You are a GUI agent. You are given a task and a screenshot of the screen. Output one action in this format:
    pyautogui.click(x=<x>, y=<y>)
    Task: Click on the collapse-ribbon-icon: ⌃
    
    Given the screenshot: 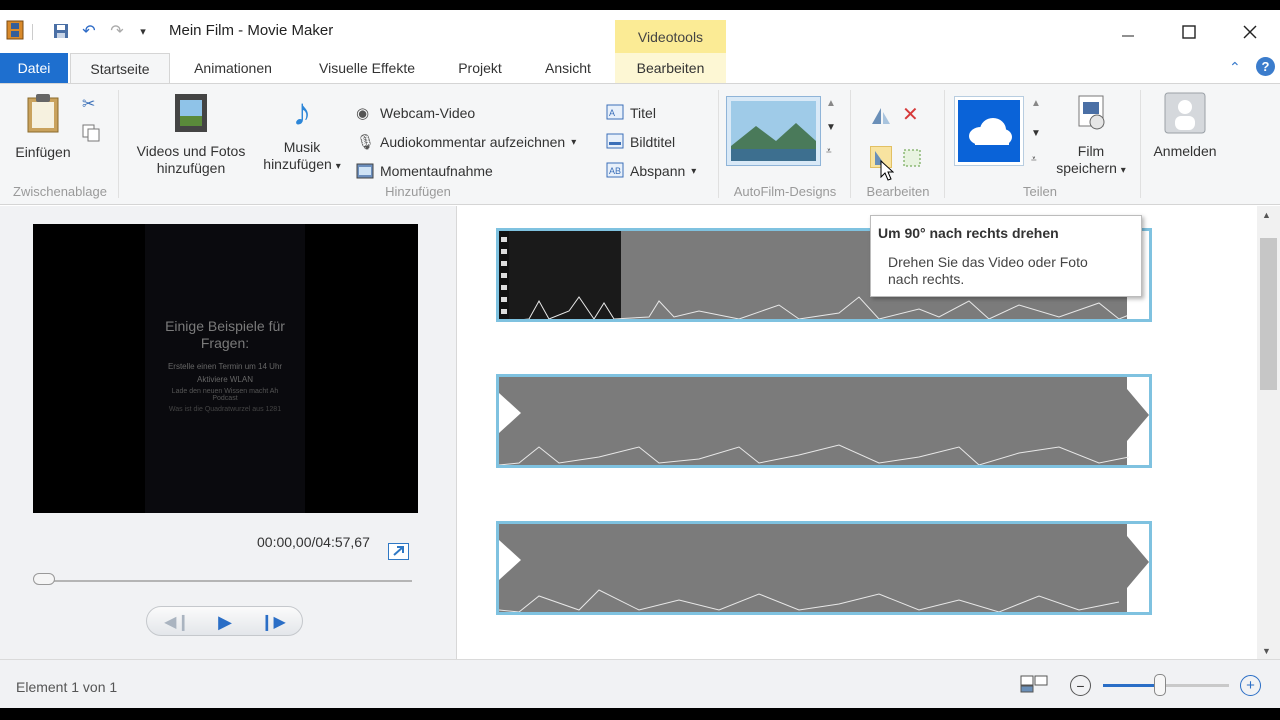 What is the action you would take?
    pyautogui.click(x=1235, y=67)
    